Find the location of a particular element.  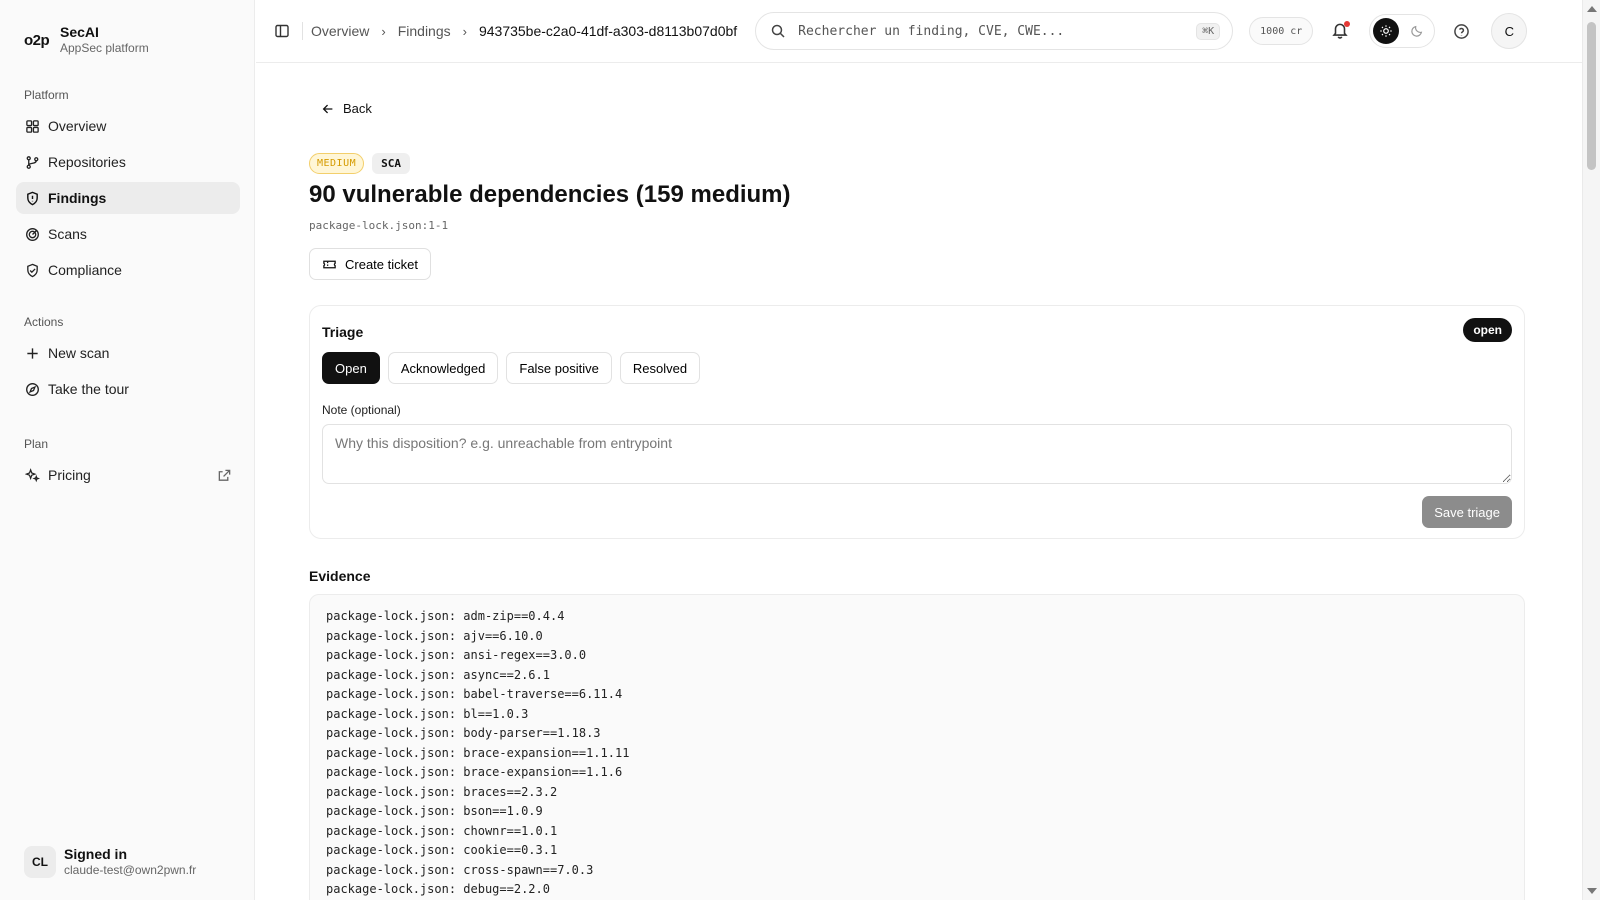

sidebar-item-pricing: Pricing is located at coordinates (128, 475).